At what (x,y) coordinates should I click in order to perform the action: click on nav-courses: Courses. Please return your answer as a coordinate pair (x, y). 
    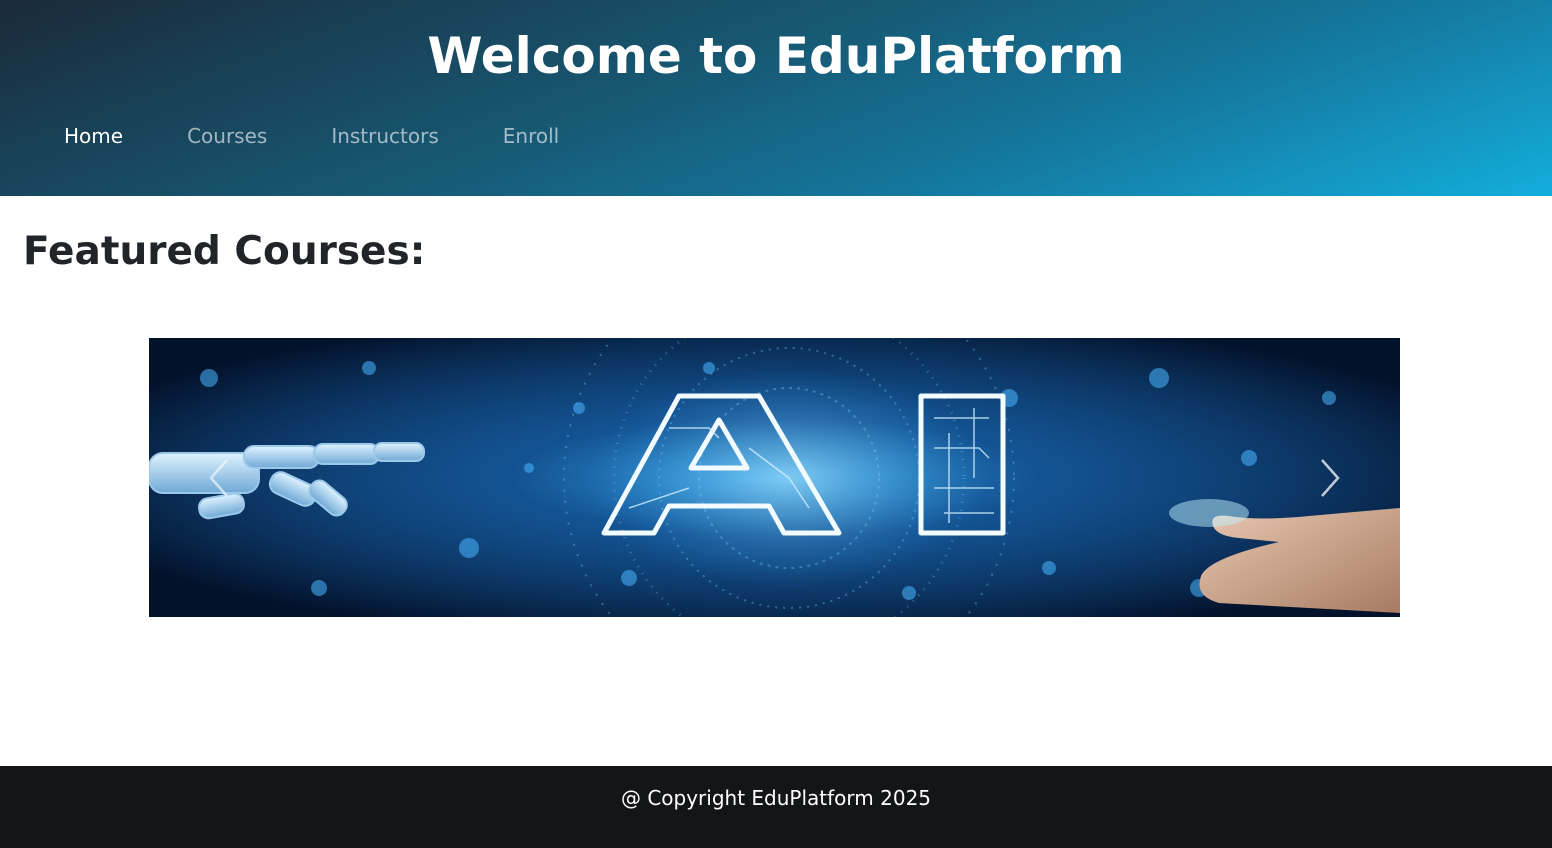
    Looking at the image, I should click on (227, 136).